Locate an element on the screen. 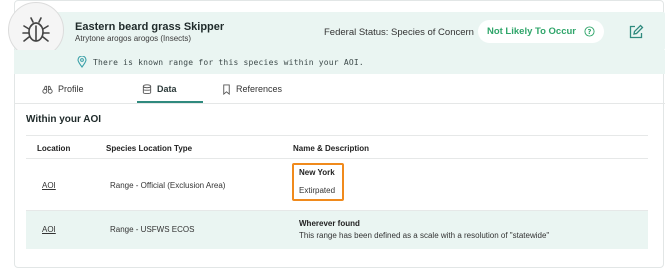  tab-data-label: Data is located at coordinates (167, 89).